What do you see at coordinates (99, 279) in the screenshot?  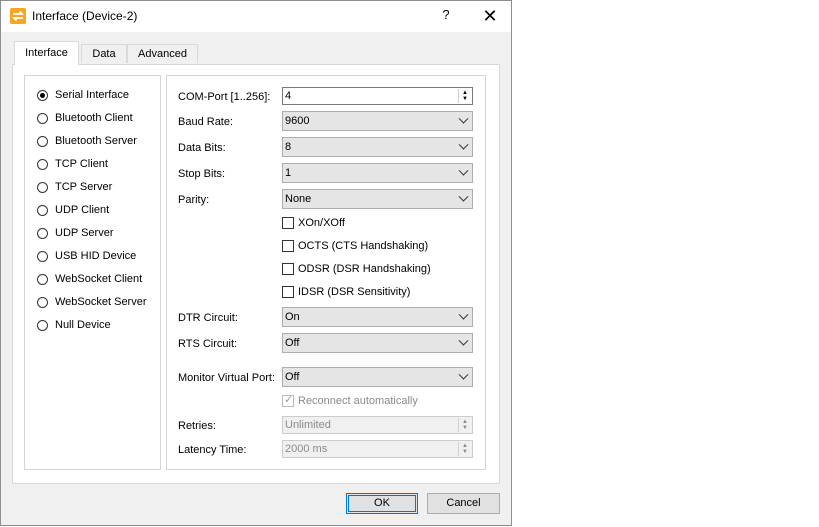 I see `radio-label: WebSocket Client` at bounding box center [99, 279].